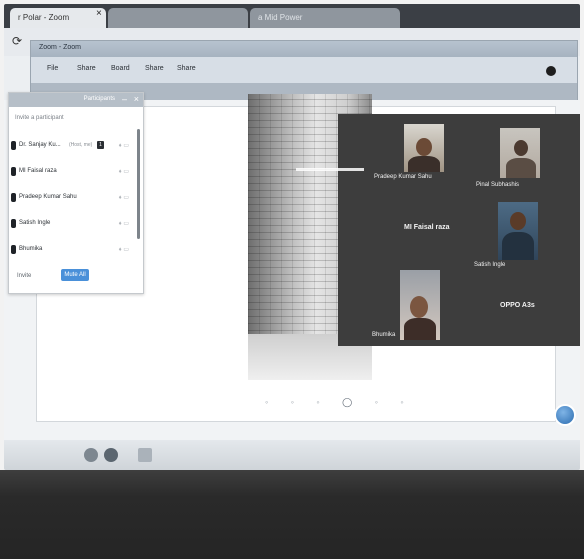  Describe the element at coordinates (136, 99) in the screenshot. I see `close-icon: ×` at that location.